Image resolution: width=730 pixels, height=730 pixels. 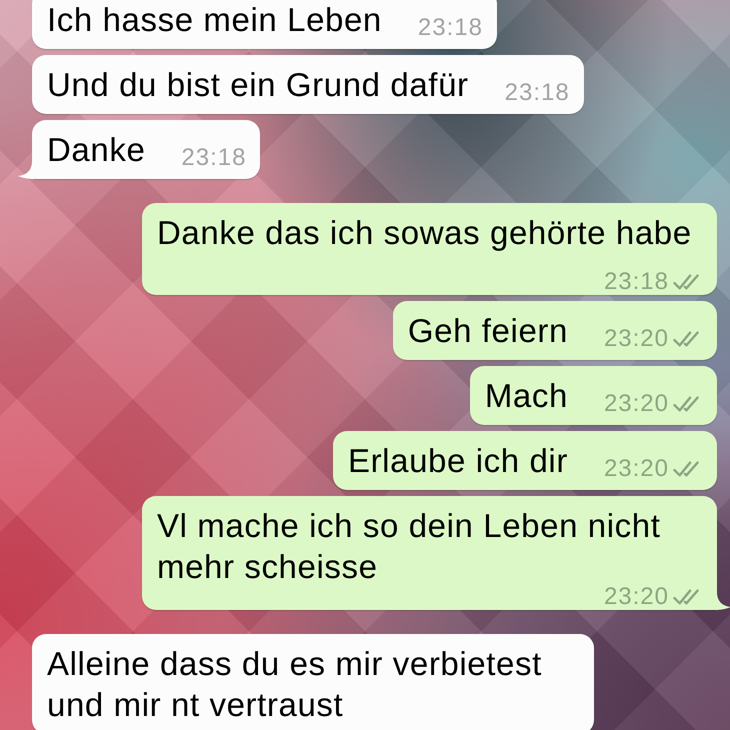 I want to click on message-text: Vl mache ich so dein Leben nicht mehr scheisse, so click(x=409, y=546).